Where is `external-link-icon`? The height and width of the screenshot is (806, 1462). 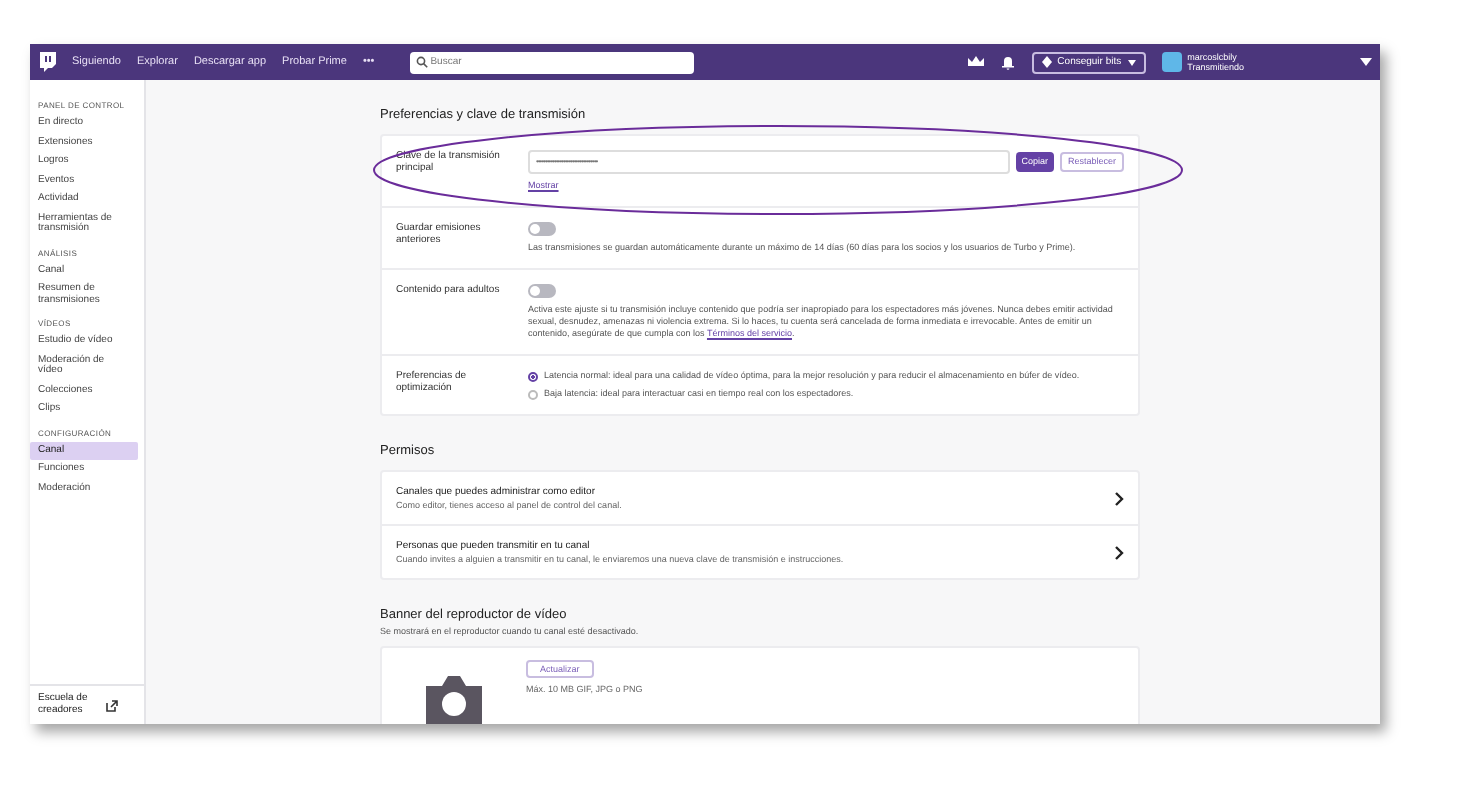 external-link-icon is located at coordinates (112, 705).